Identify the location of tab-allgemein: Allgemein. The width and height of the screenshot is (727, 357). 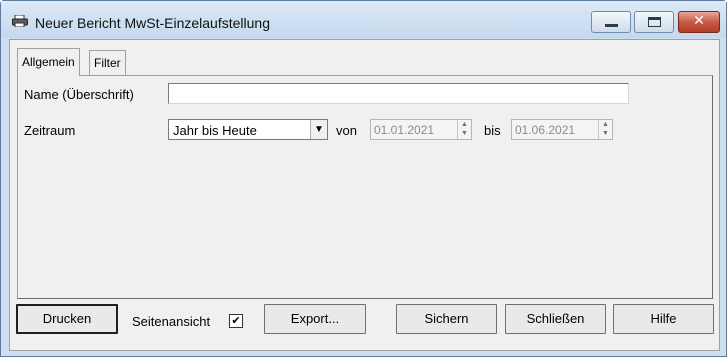
(48, 62).